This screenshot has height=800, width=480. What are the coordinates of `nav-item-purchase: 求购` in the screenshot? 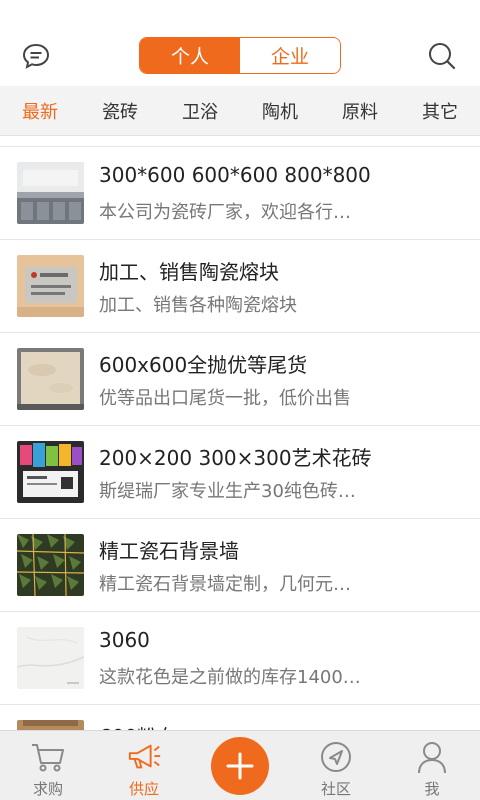 It's located at (48, 765).